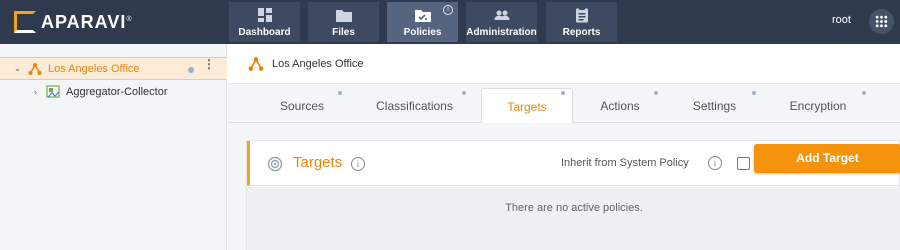 The height and width of the screenshot is (250, 900). Describe the element at coordinates (264, 15) in the screenshot. I see `dashboard-icon` at that location.